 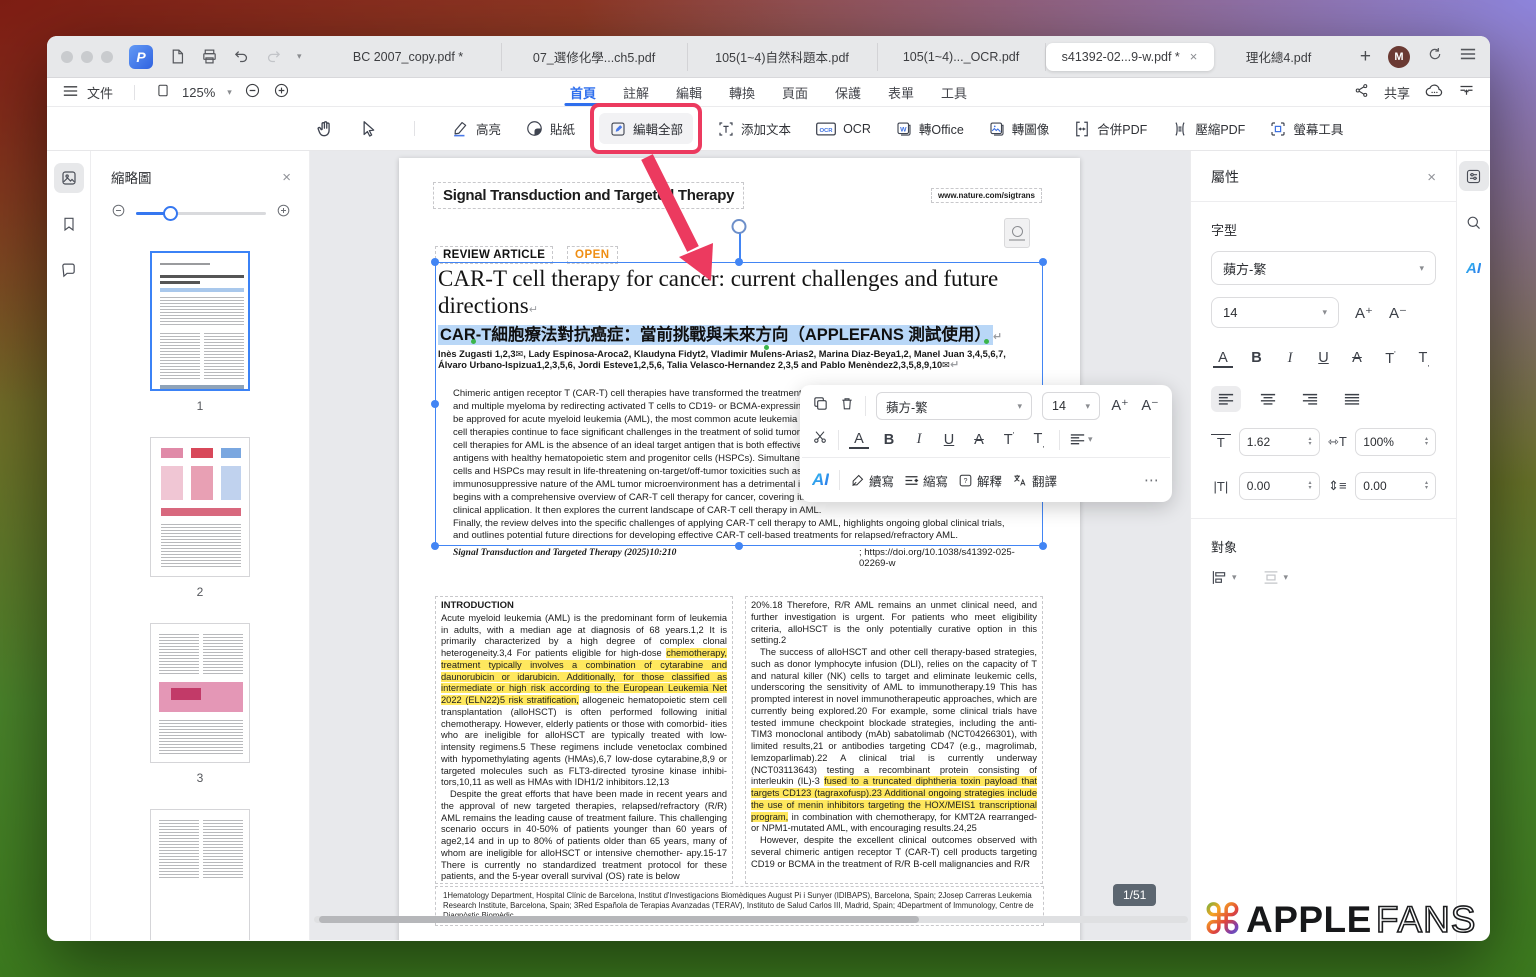 I want to click on zoom-chevron-icon: ▾, so click(x=229, y=92).